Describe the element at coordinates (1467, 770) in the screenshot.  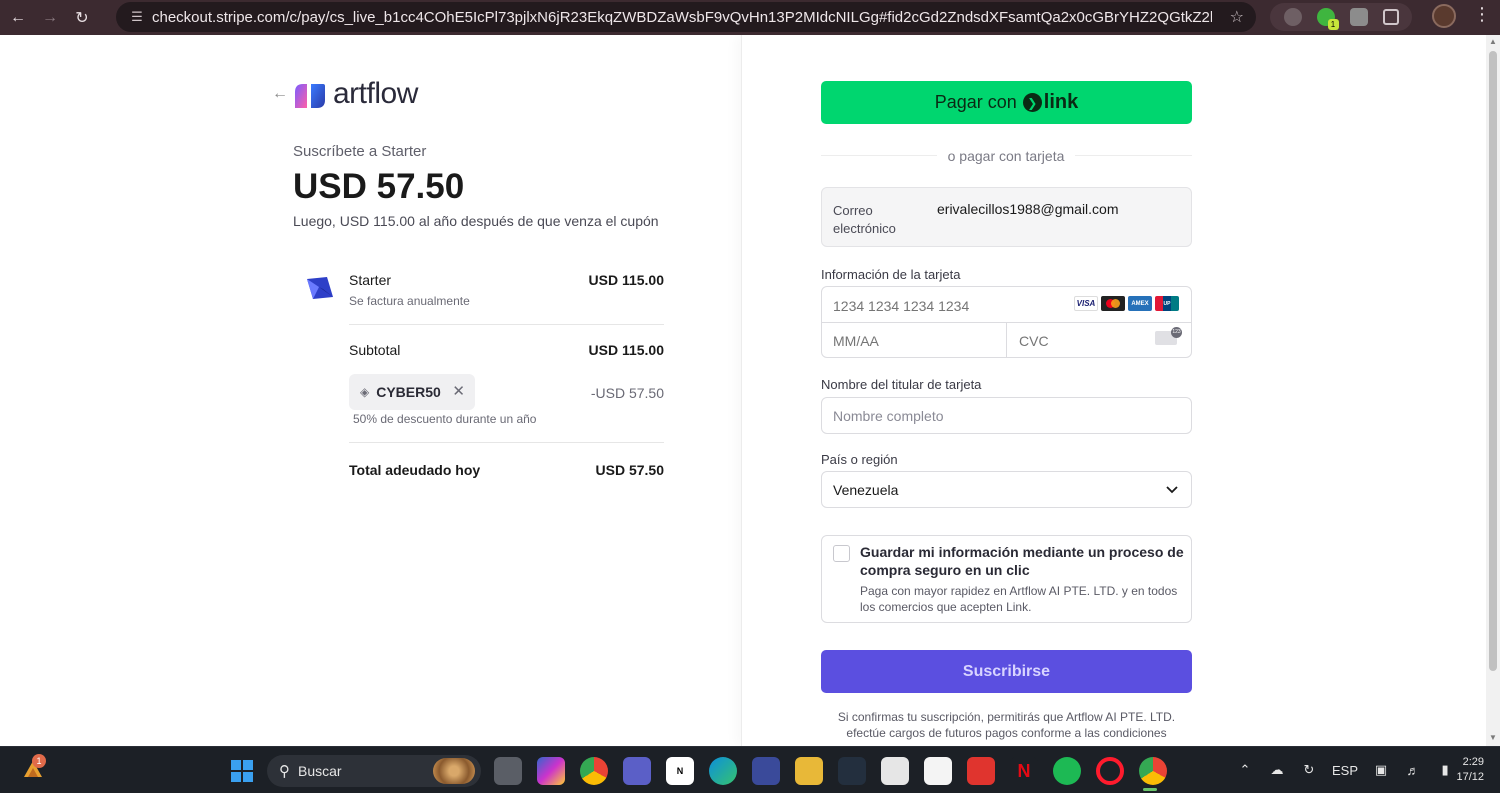
I see `clock: 2:29 17/12` at that location.